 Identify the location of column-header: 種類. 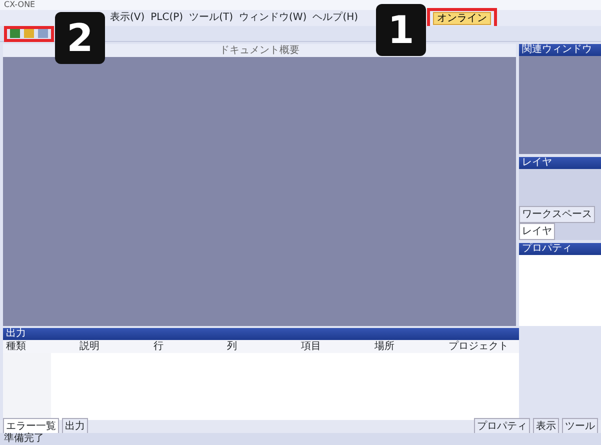
(40, 346).